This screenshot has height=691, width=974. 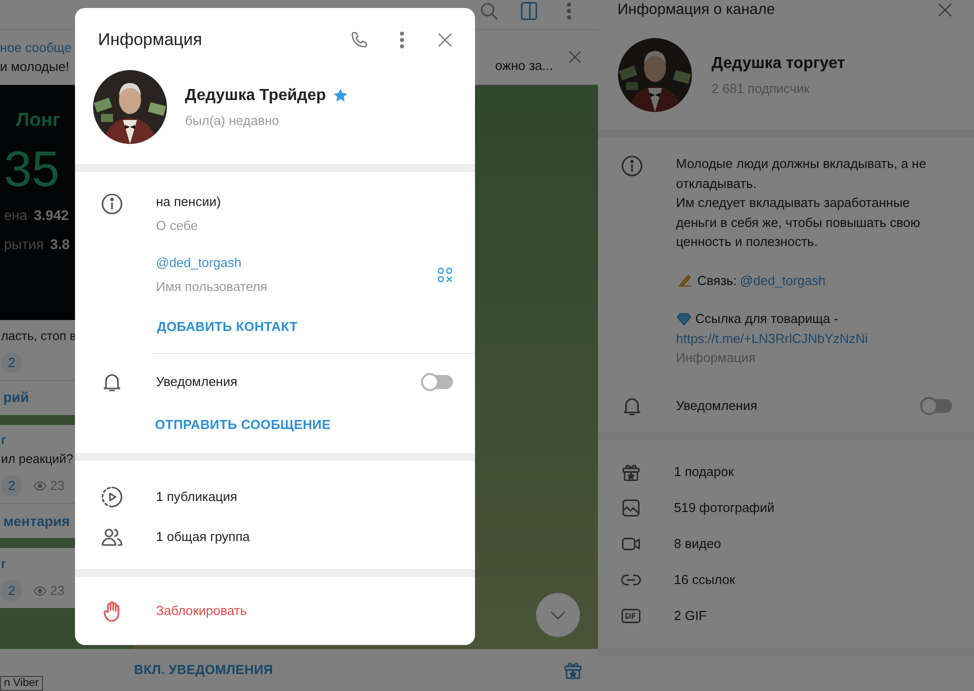 I want to click on scroll-down-button, so click(x=558, y=615).